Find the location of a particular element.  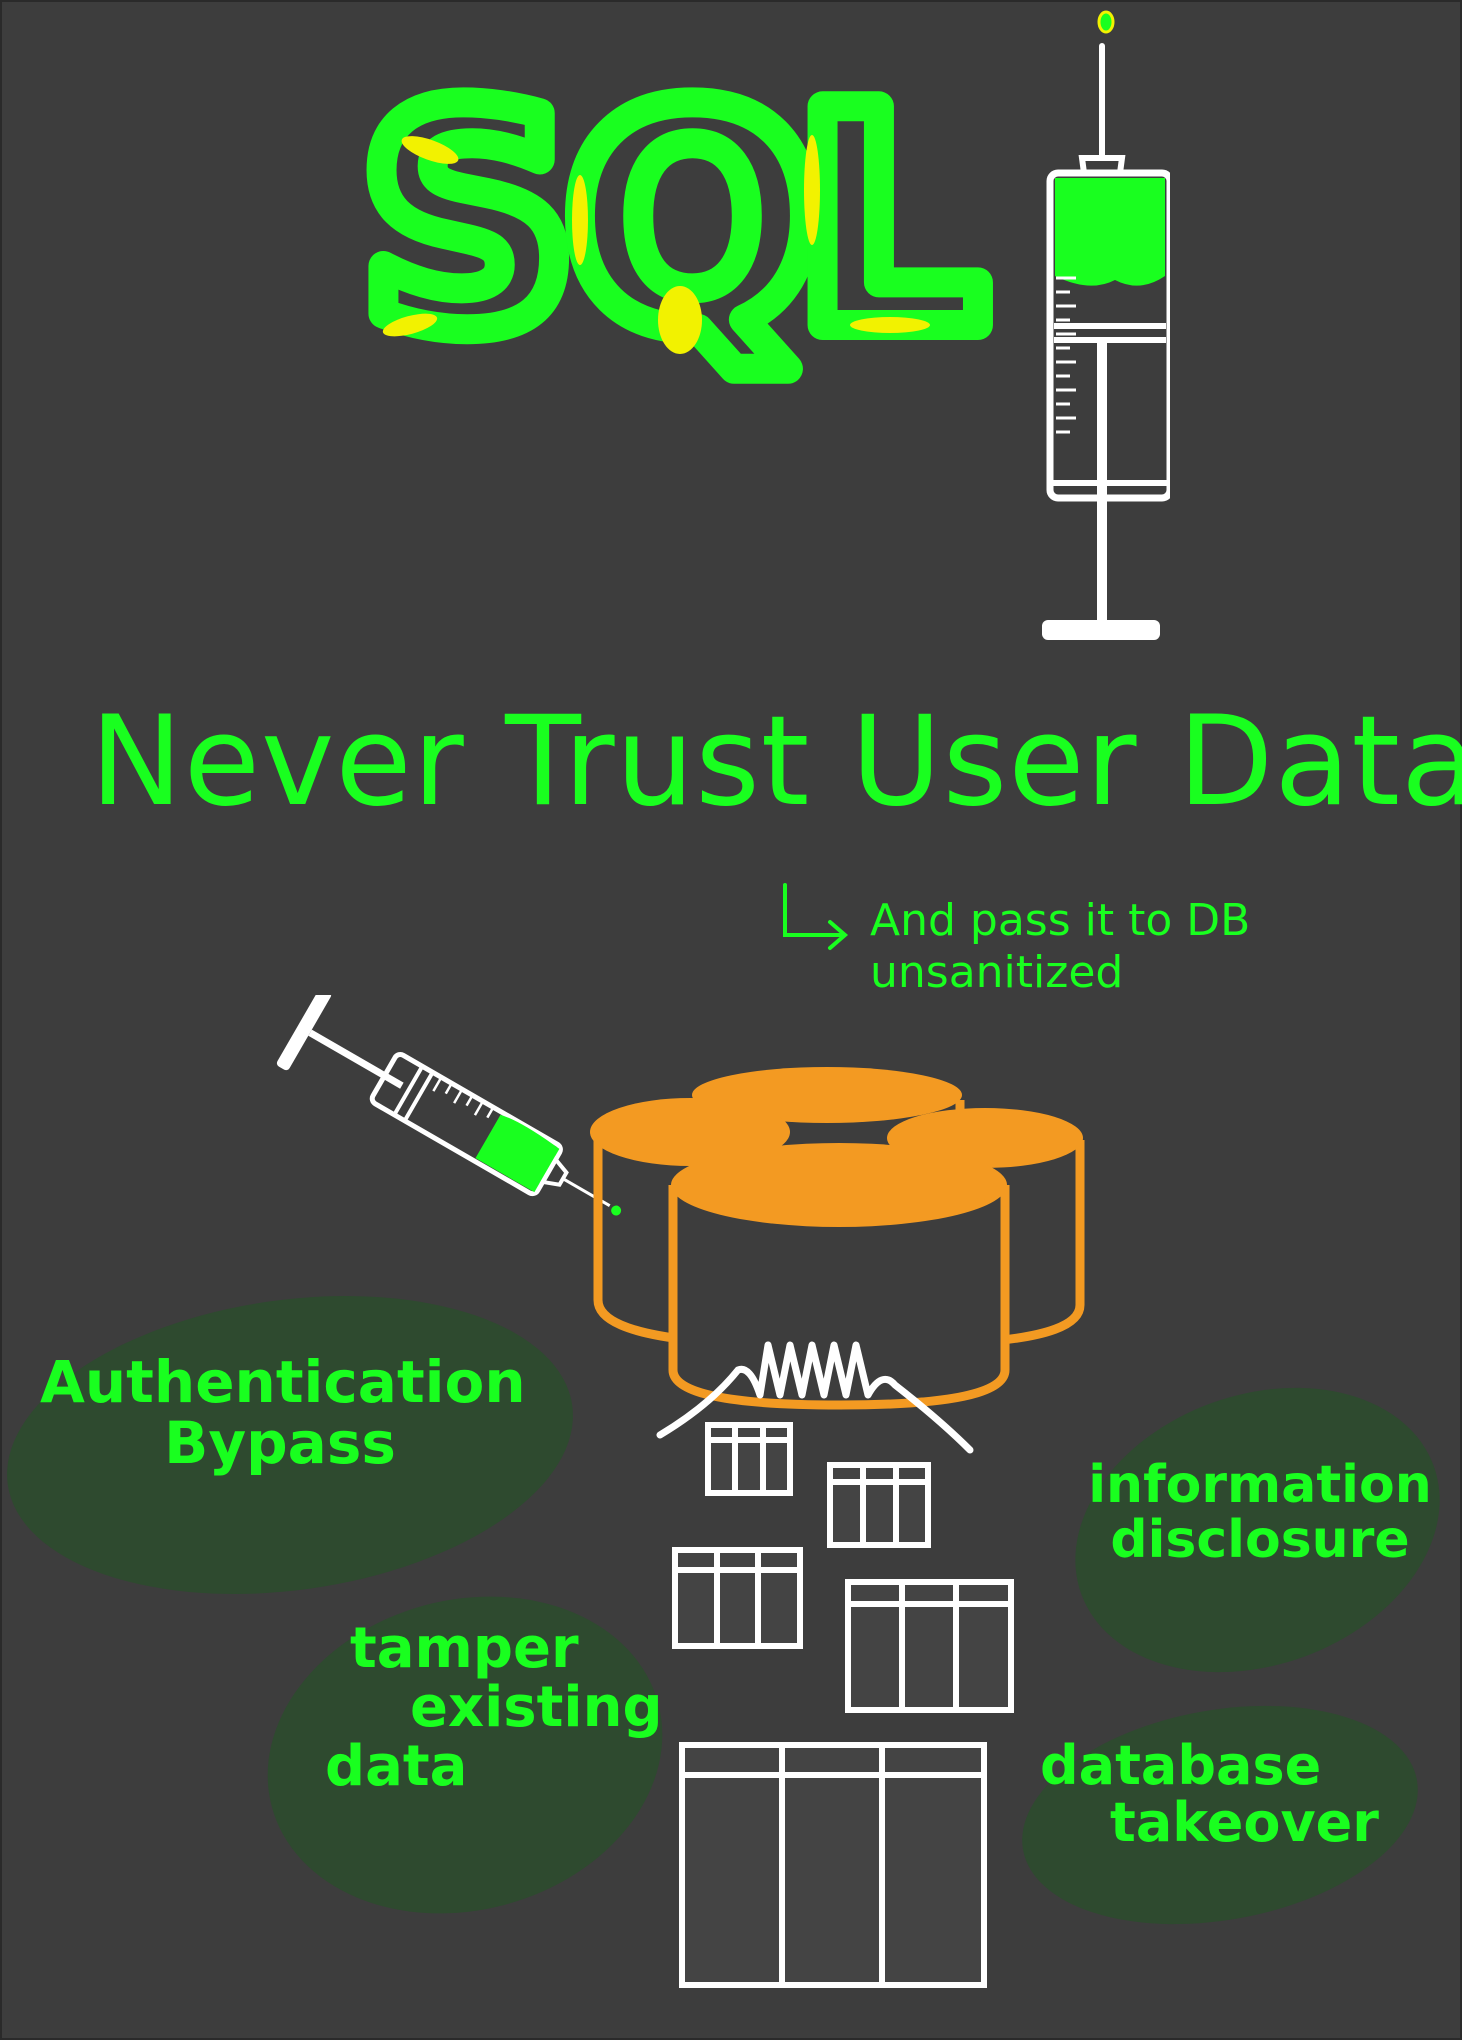

syringe-icon is located at coordinates (1106, 325).